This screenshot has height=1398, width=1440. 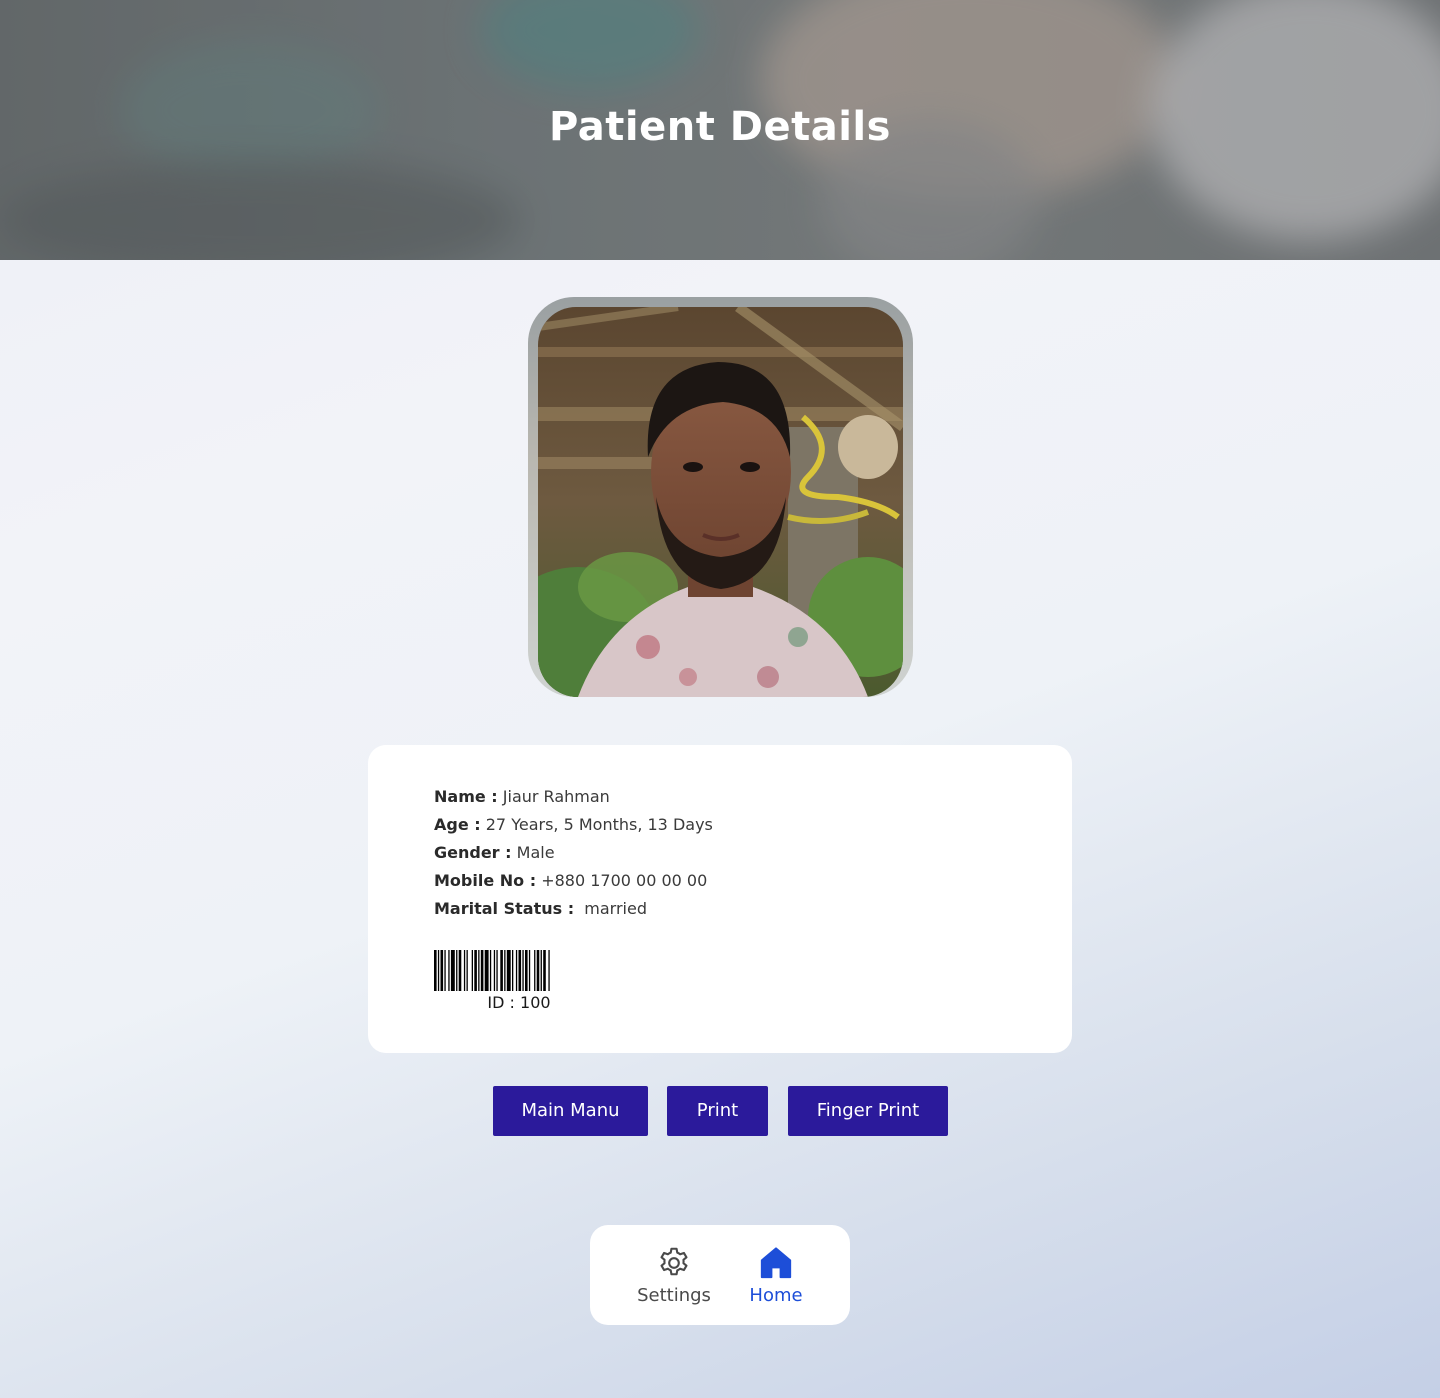 What do you see at coordinates (868, 1111) in the screenshot?
I see `finger-print-button: Finger Print` at bounding box center [868, 1111].